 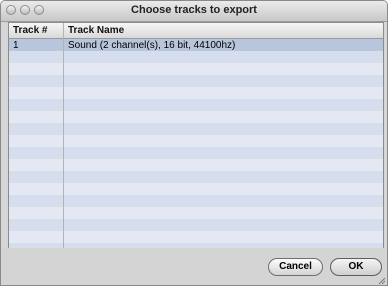 I want to click on table-row: 1 Sound (2 channel(s), 16 bit, 44100hz), so click(x=196, y=45).